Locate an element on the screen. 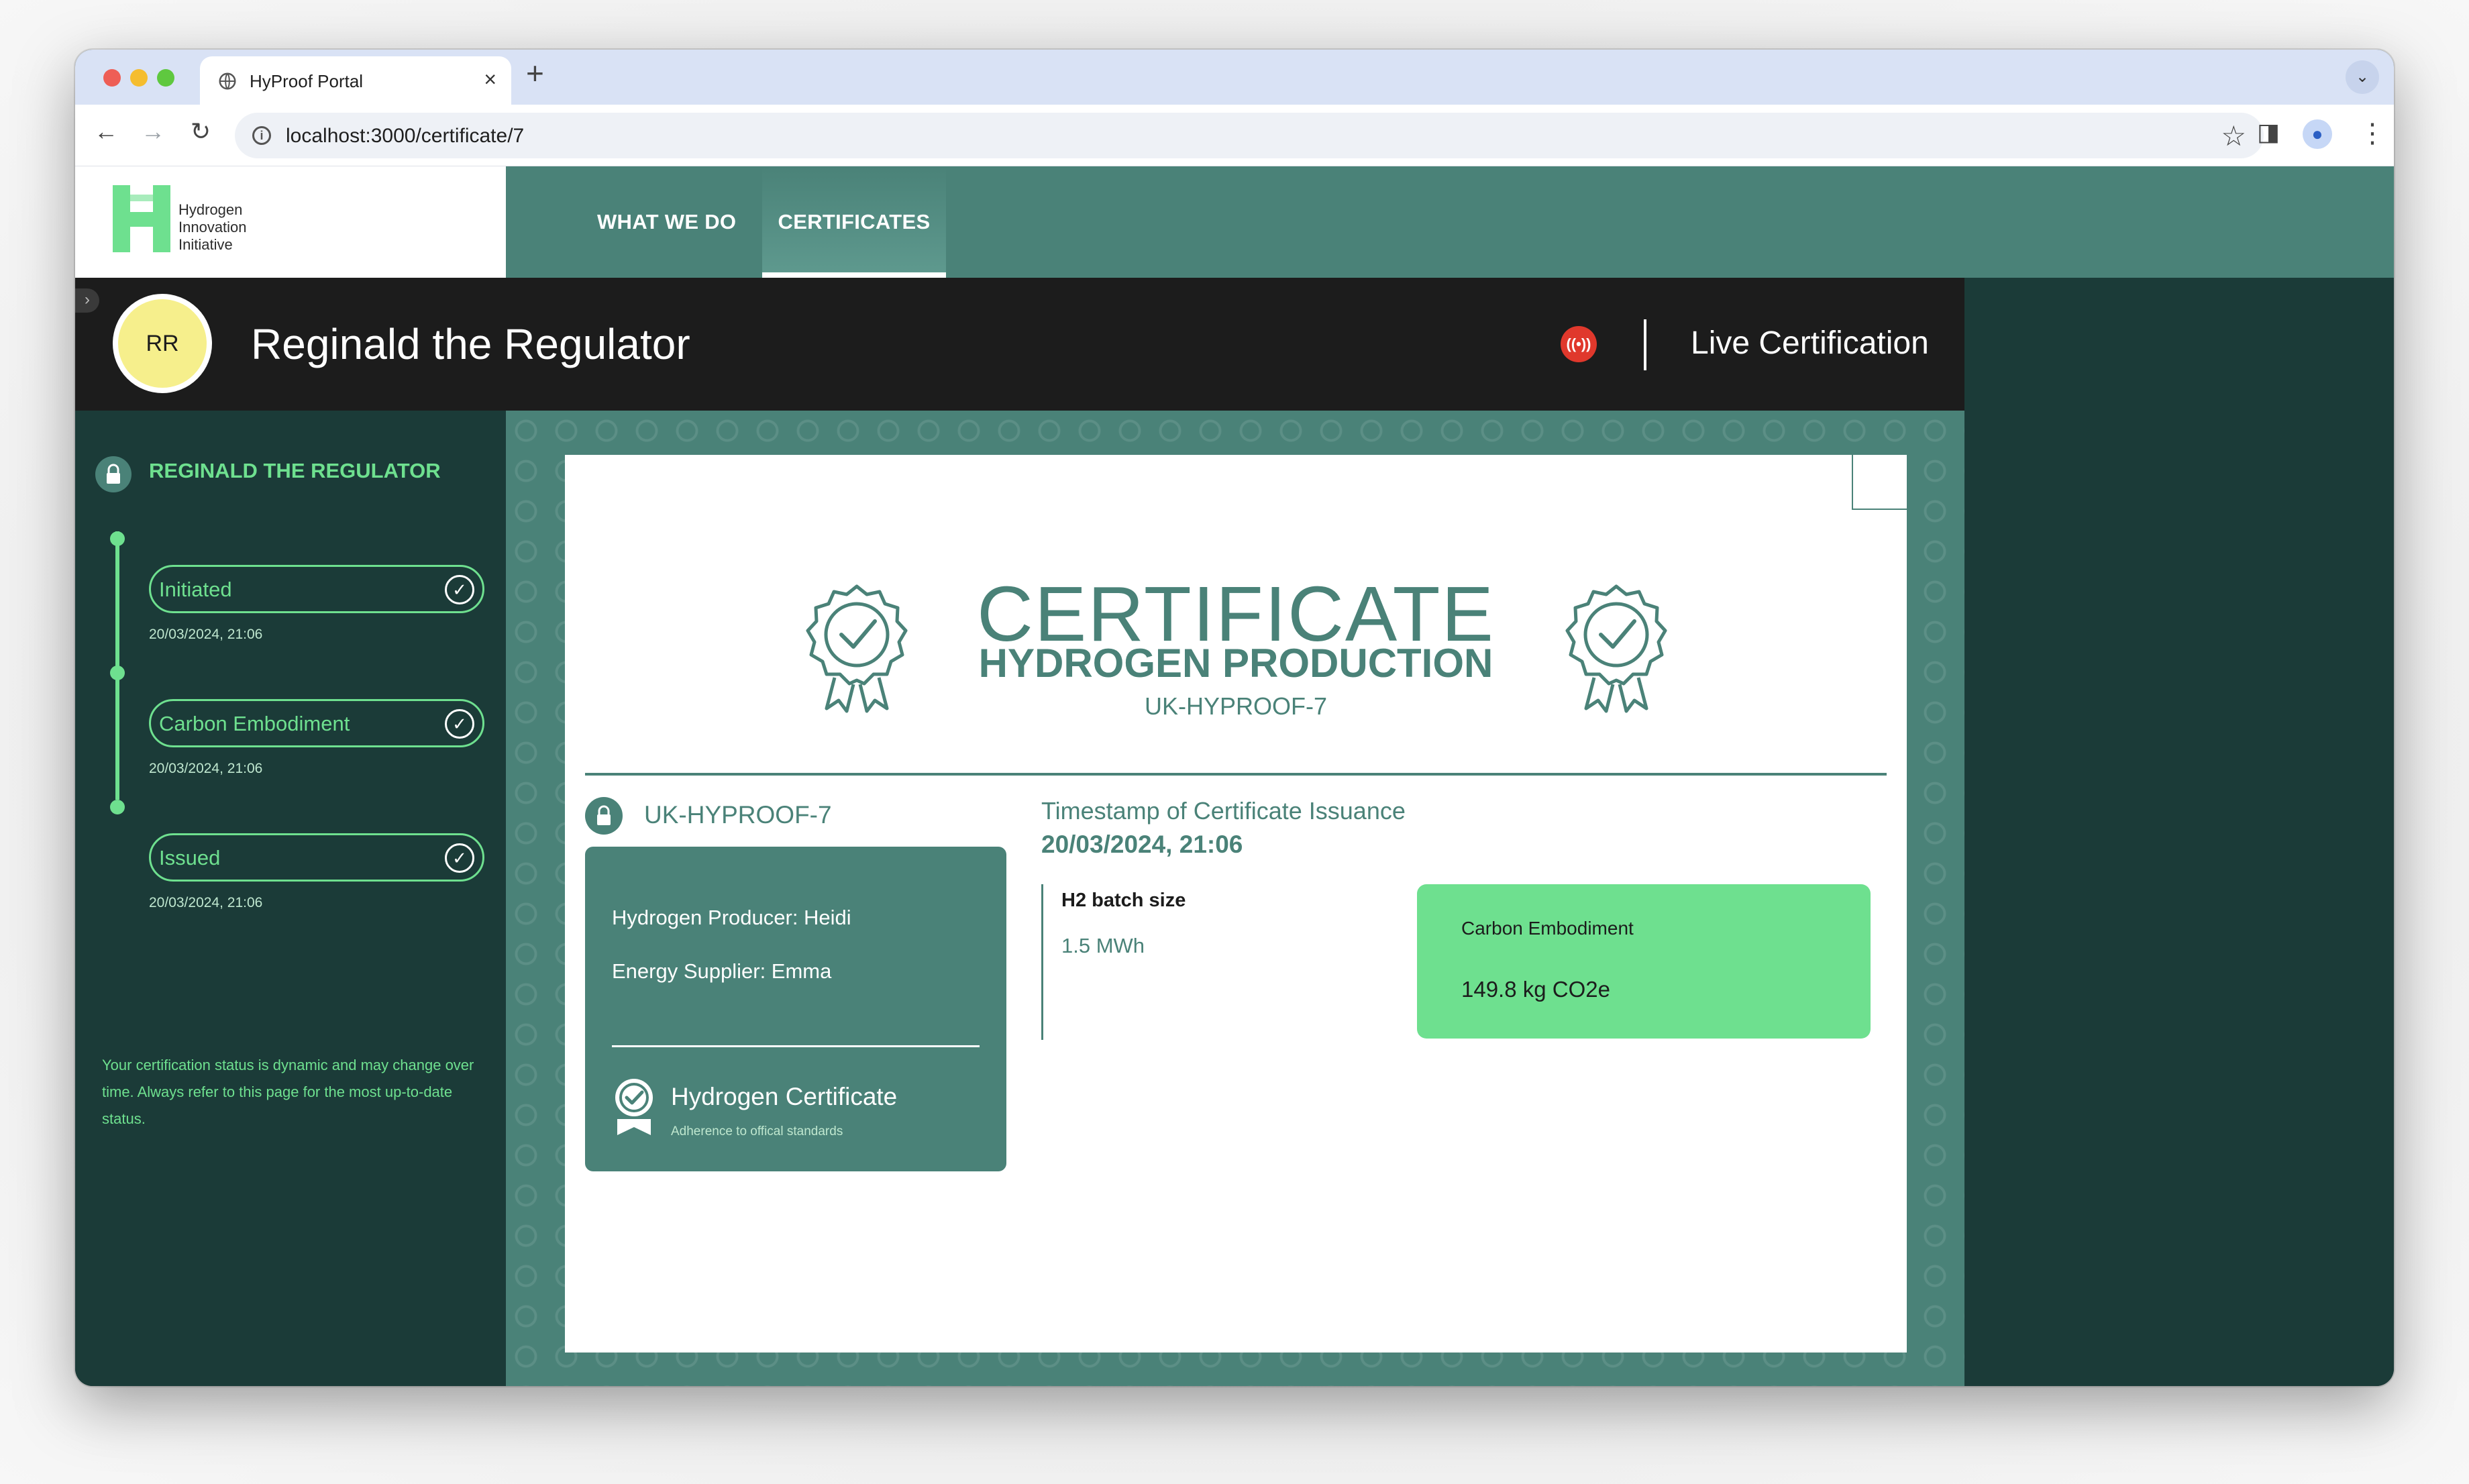  maximize-window-button is located at coordinates (166, 78).